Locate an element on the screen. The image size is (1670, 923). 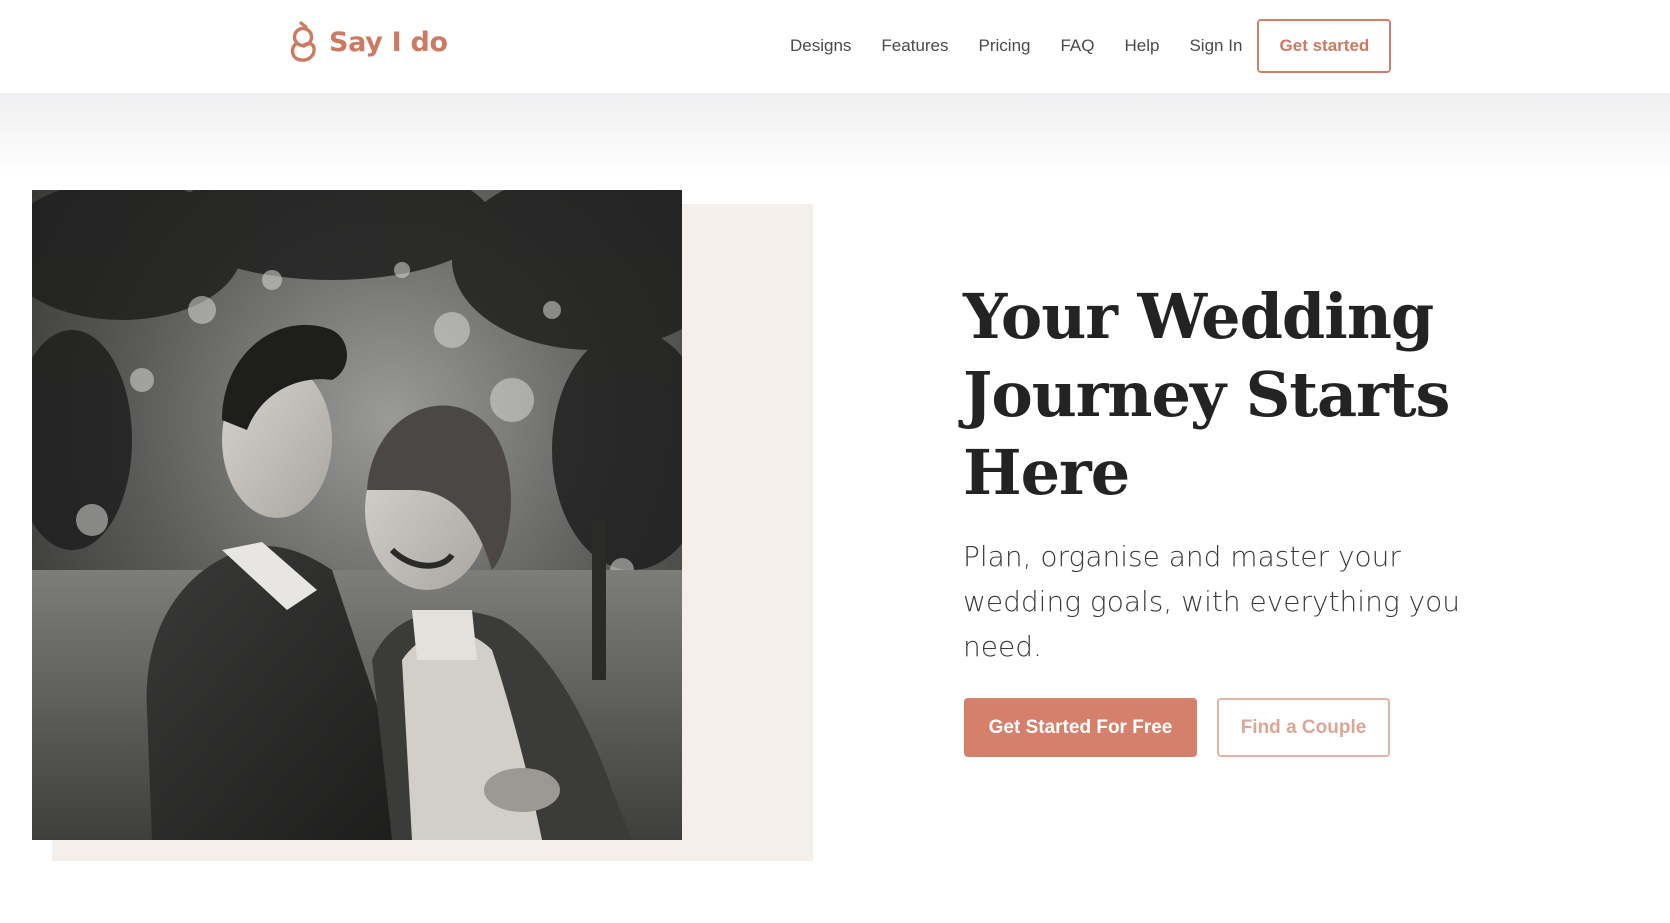
interlinked-rings-icon is located at coordinates (303, 41).